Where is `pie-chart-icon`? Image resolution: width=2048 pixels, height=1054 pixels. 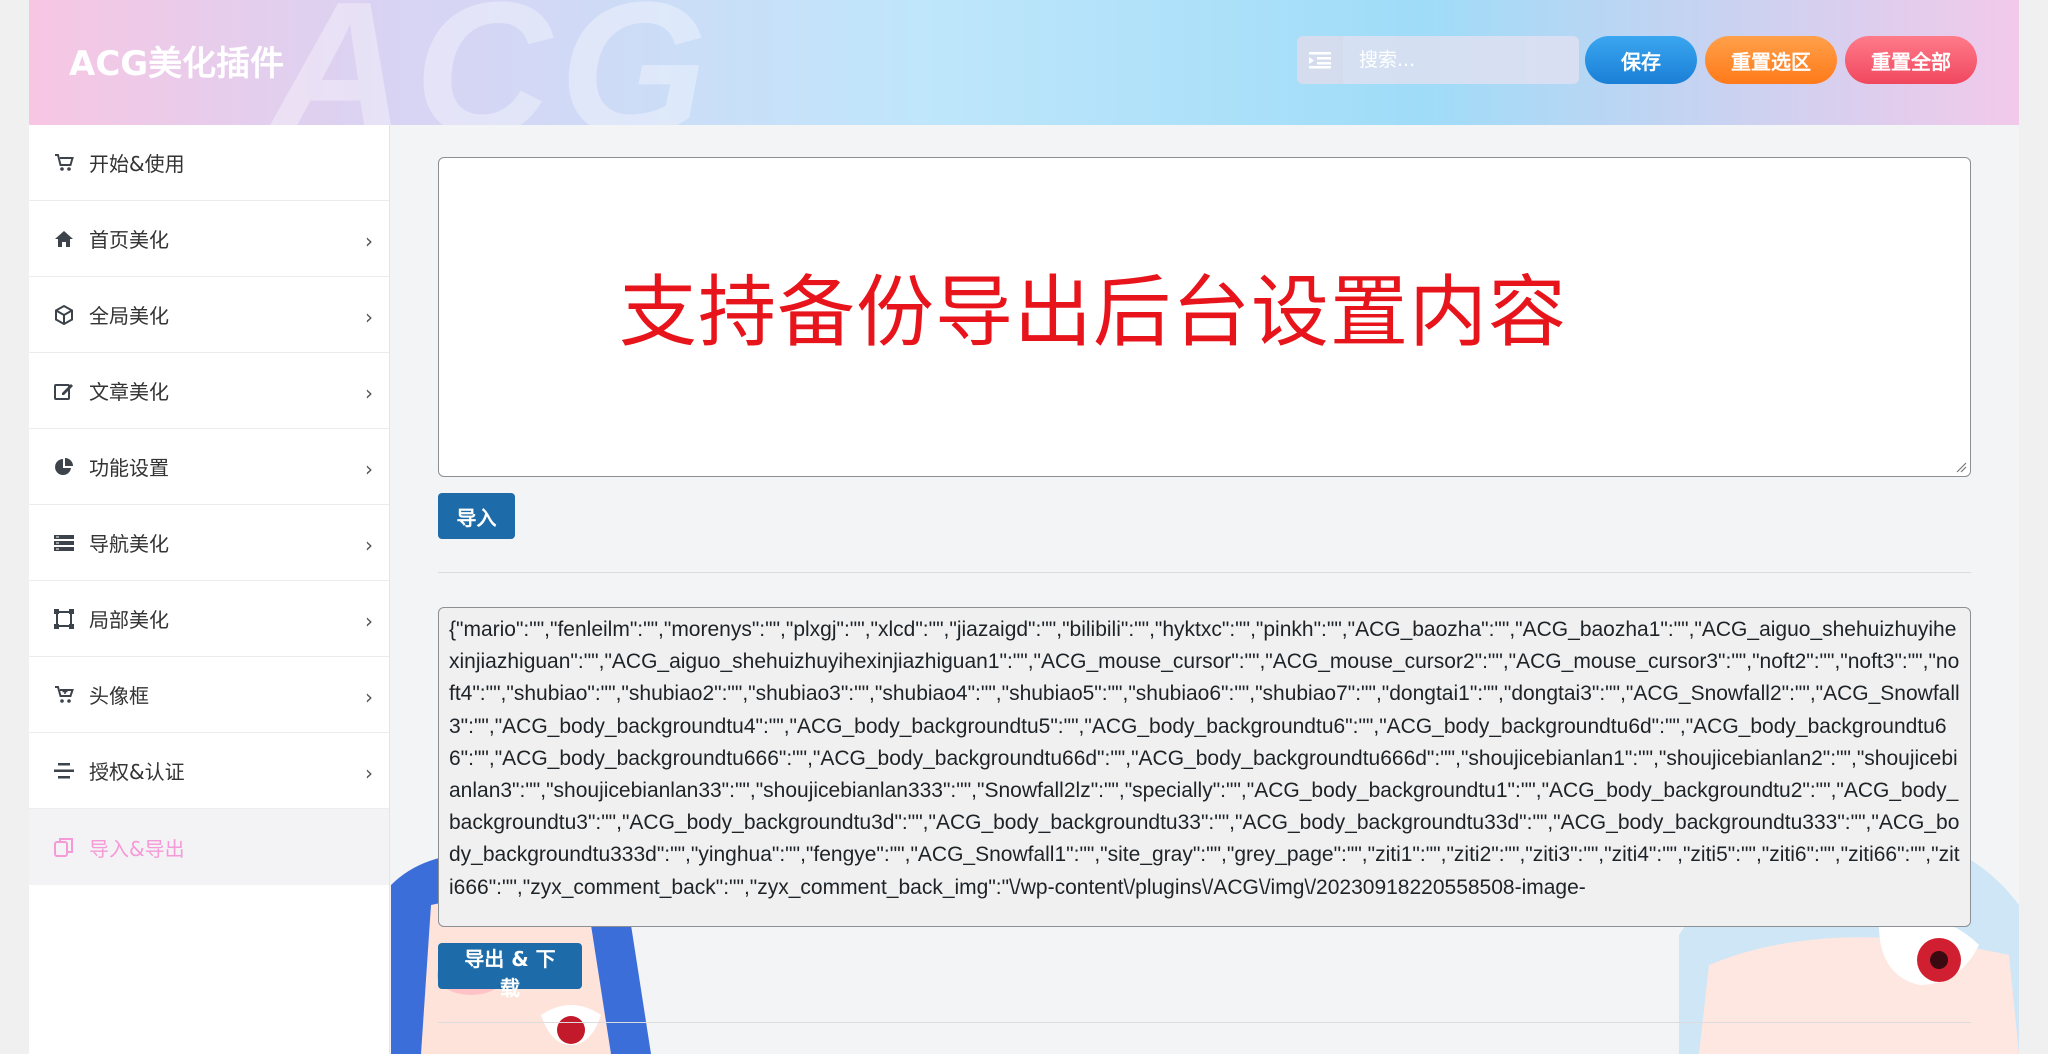
pie-chart-icon is located at coordinates (64, 467).